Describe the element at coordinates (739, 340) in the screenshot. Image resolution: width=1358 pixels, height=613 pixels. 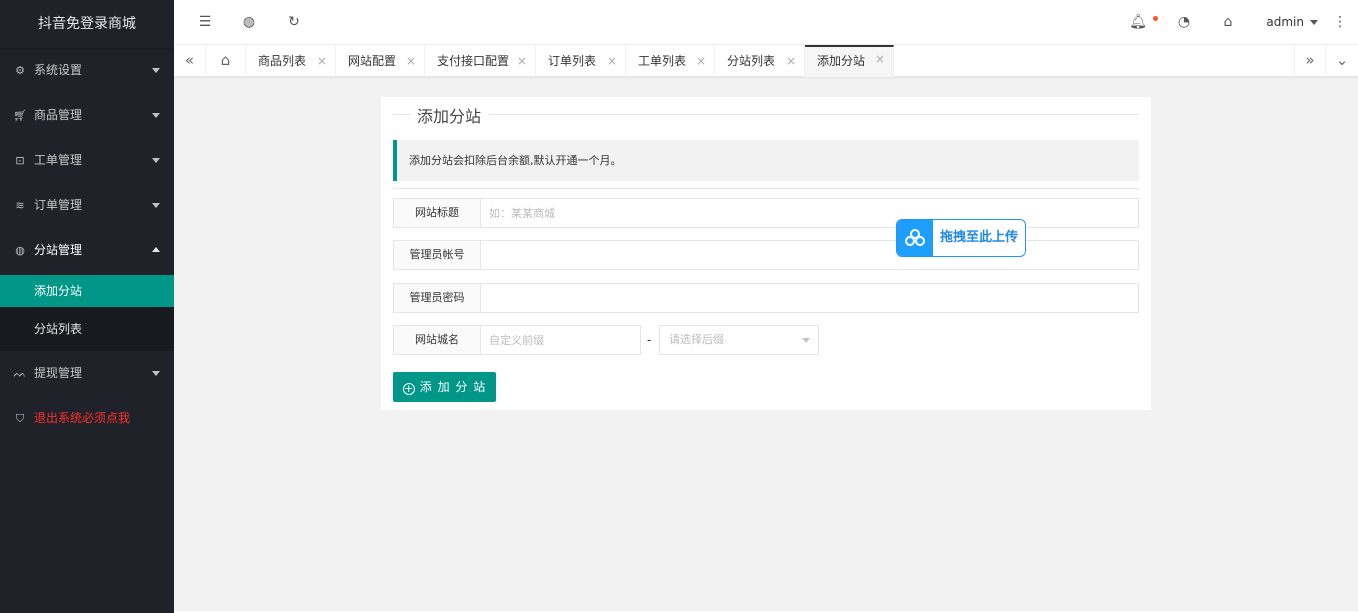
I see `domain-suffix-select: 请选择后缀` at that location.